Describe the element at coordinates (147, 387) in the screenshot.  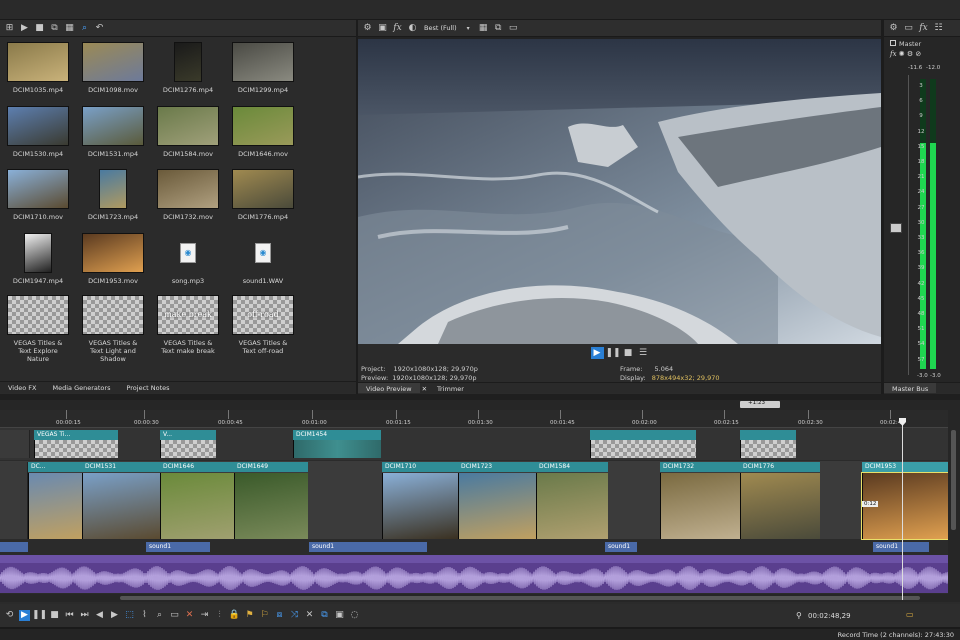
I see `tab-project-notes: Project Notes` at that location.